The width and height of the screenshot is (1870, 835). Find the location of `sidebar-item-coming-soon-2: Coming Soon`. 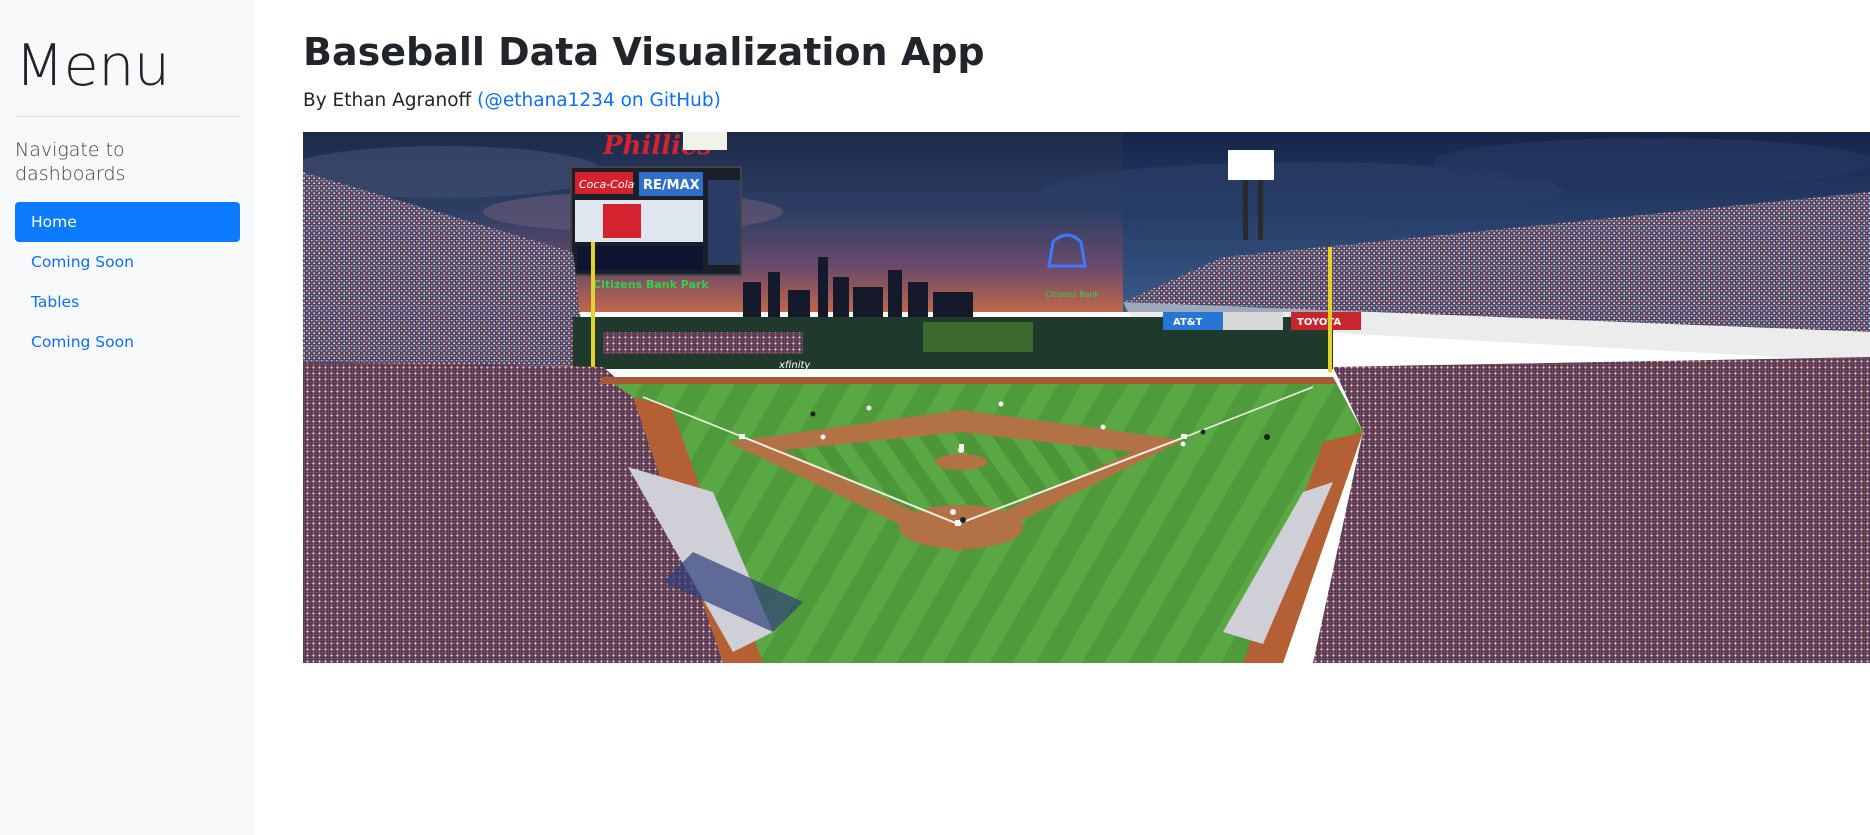

sidebar-item-coming-soon-2: Coming Soon is located at coordinates (127, 342).